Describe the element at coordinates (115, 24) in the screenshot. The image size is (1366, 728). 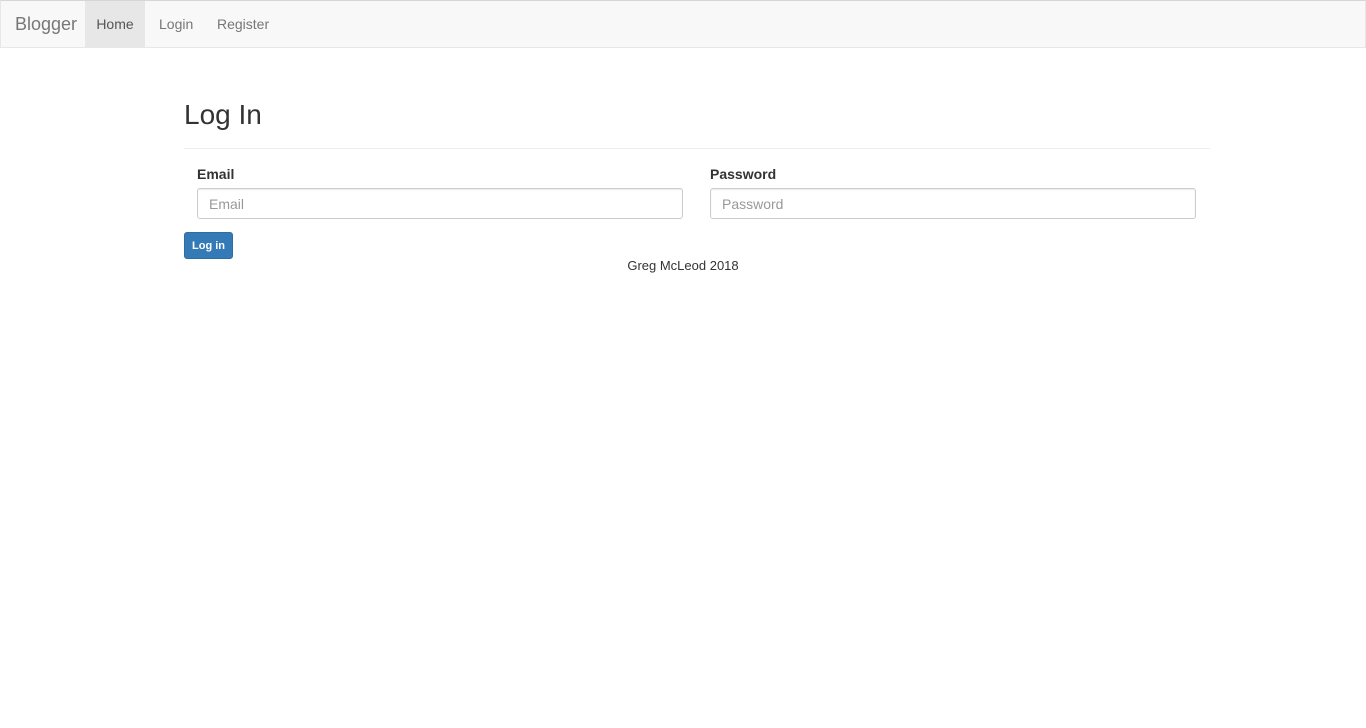
I see `nav-home: Home` at that location.